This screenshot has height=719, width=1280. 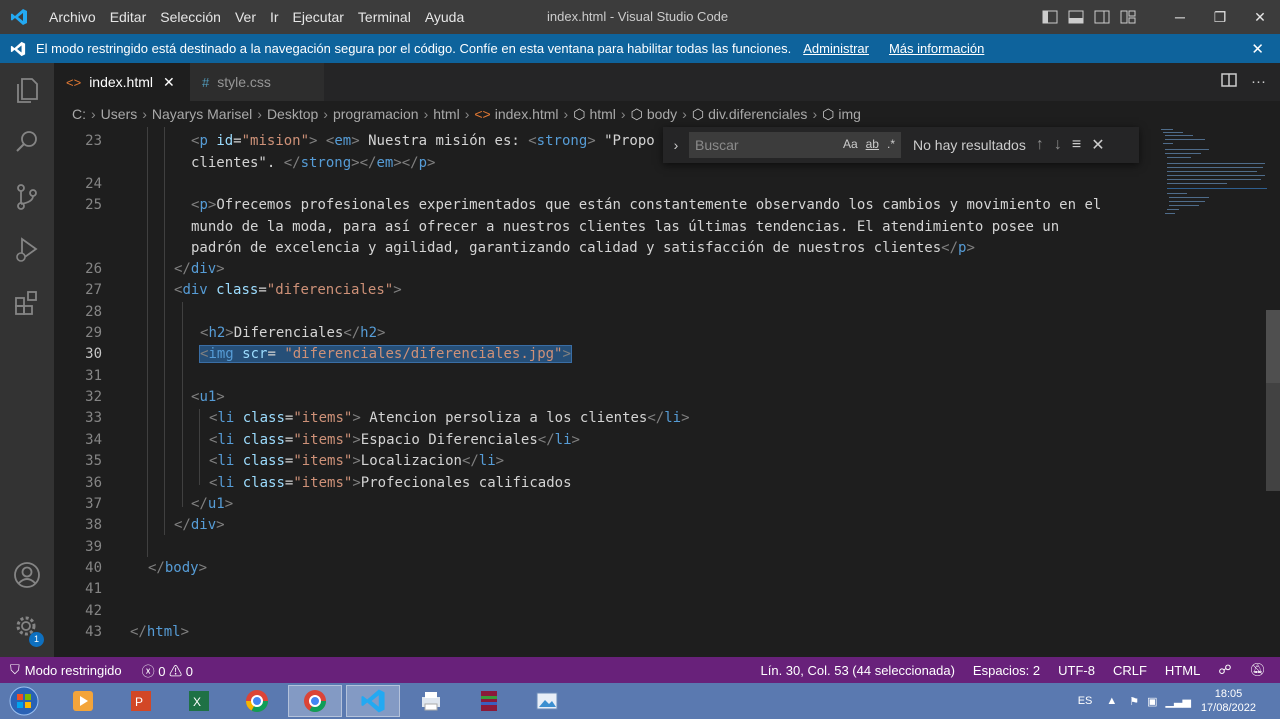 What do you see at coordinates (1182, 670) in the screenshot?
I see `language-mode: HTML` at bounding box center [1182, 670].